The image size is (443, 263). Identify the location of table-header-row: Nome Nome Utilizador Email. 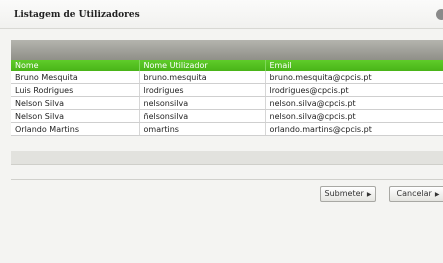
(227, 65).